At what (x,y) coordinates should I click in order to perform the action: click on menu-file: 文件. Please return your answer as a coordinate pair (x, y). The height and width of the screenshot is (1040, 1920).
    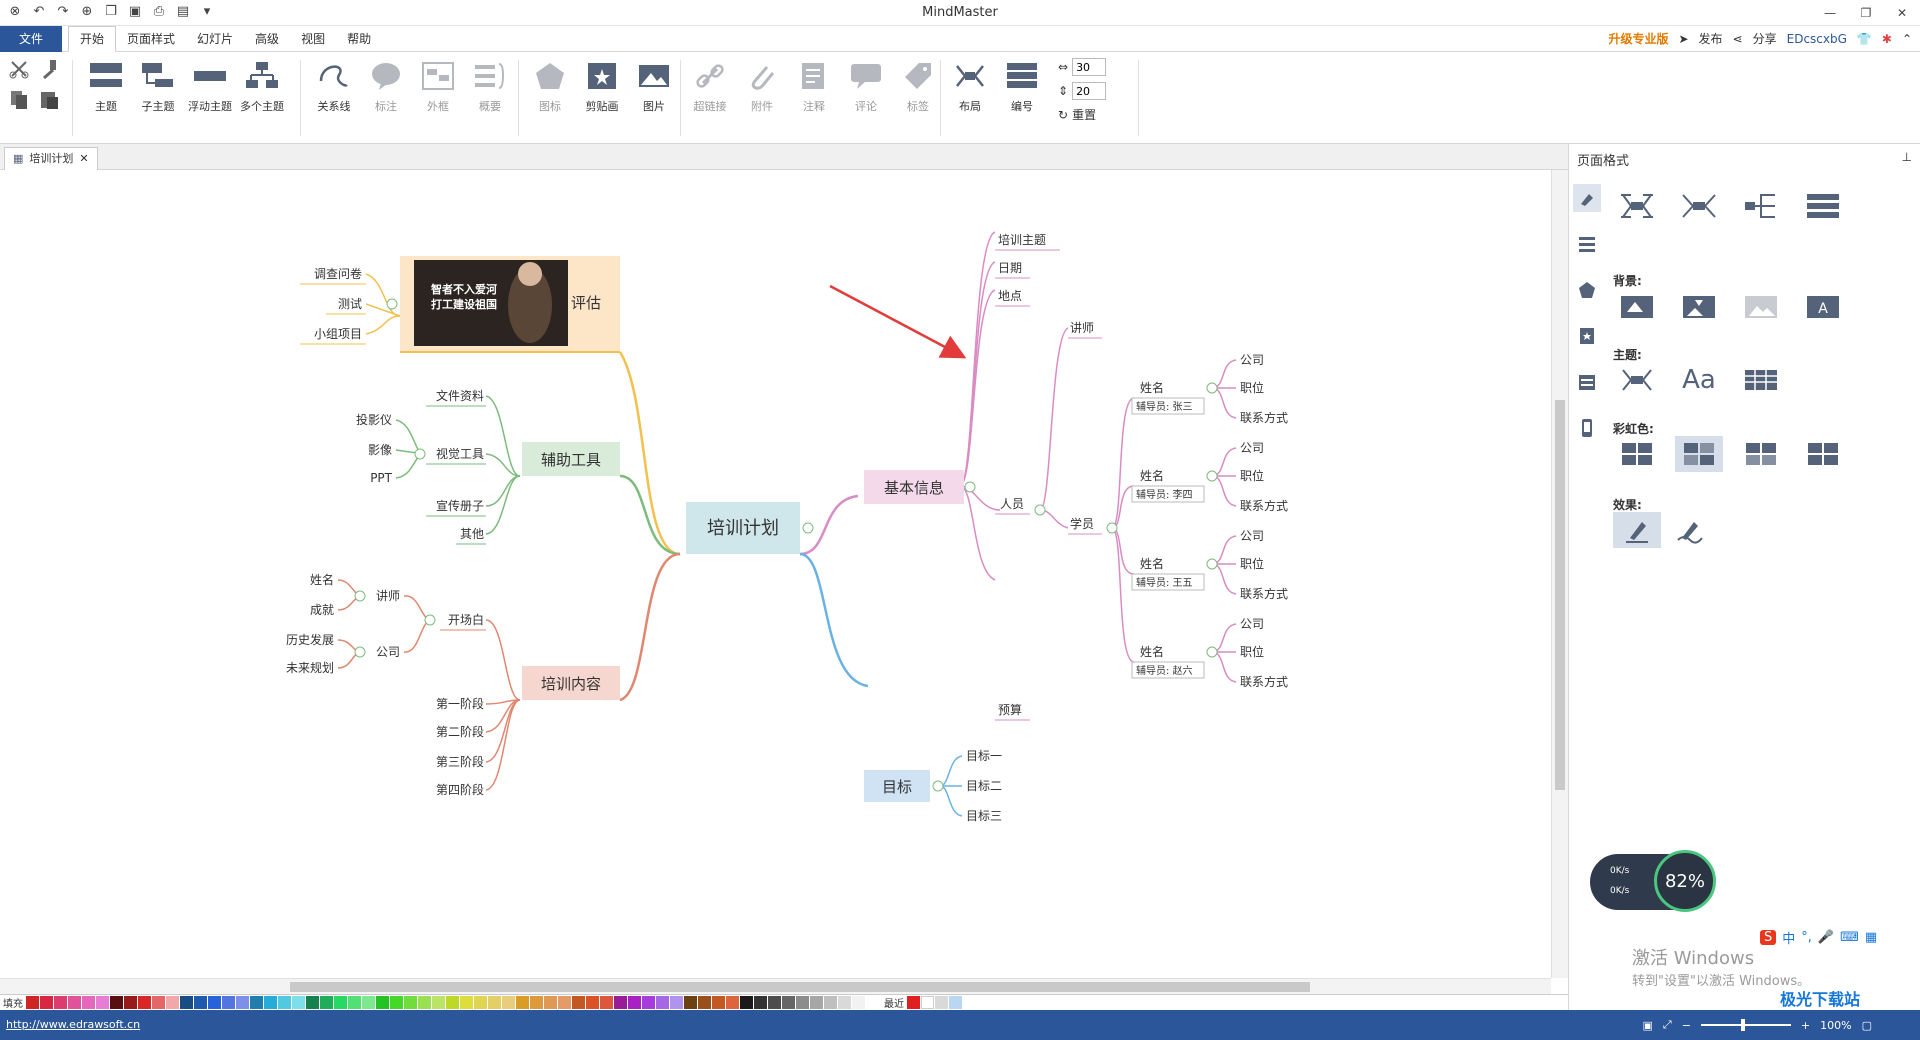
    Looking at the image, I should click on (31, 39).